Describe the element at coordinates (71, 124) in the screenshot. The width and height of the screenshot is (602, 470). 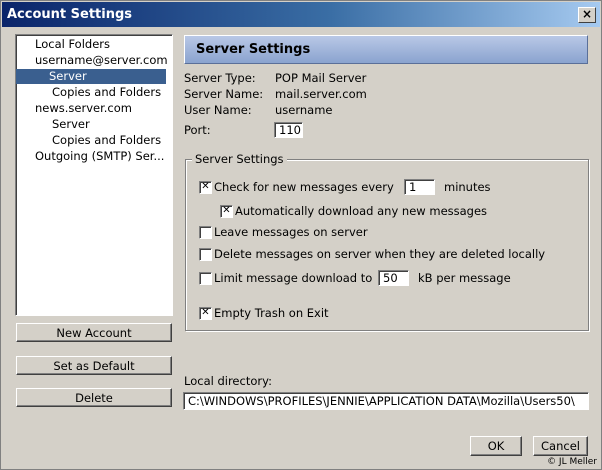
I see `tree-item-news-server: Server` at that location.